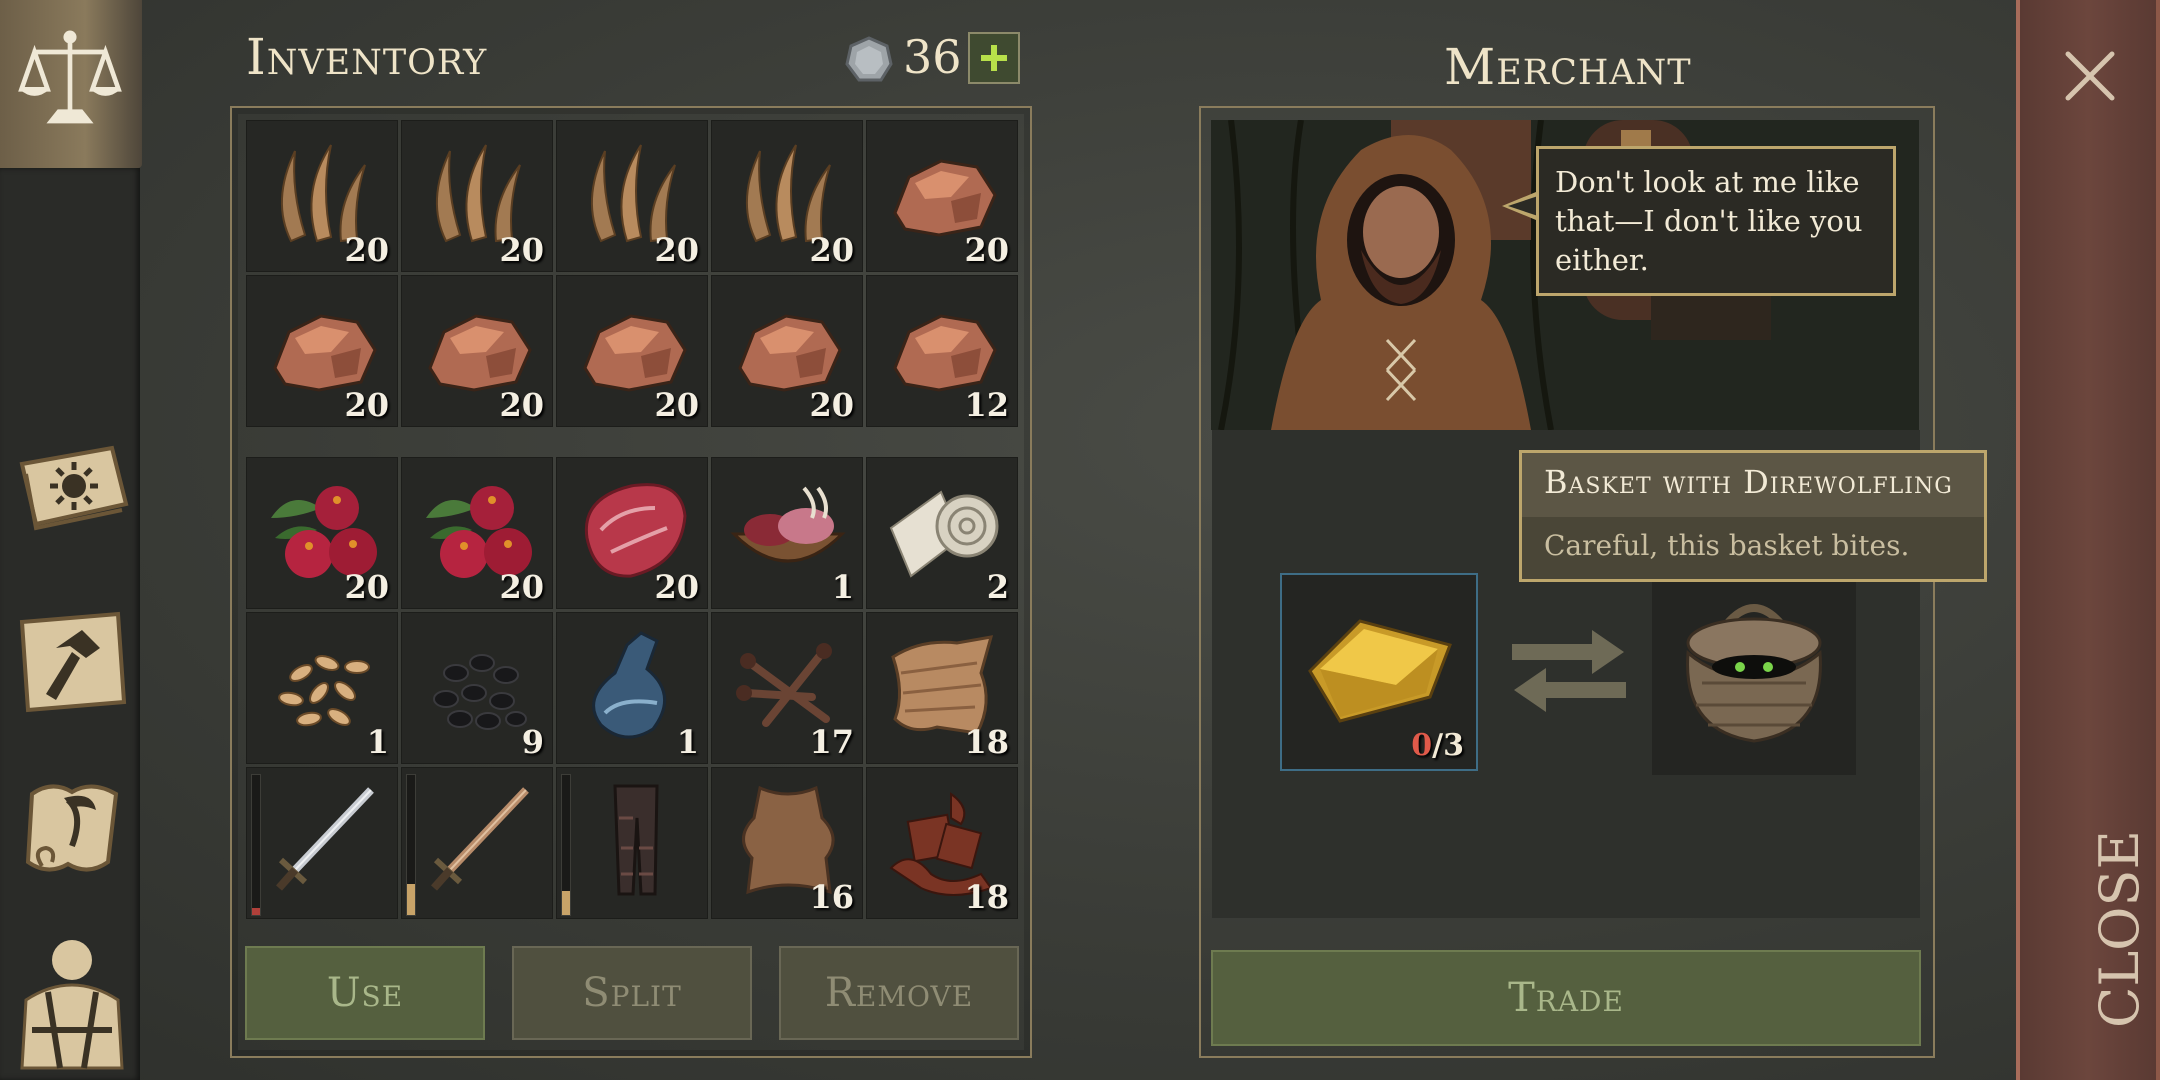  Describe the element at coordinates (932, 57) in the screenshot. I see `currency-count: 36` at that location.